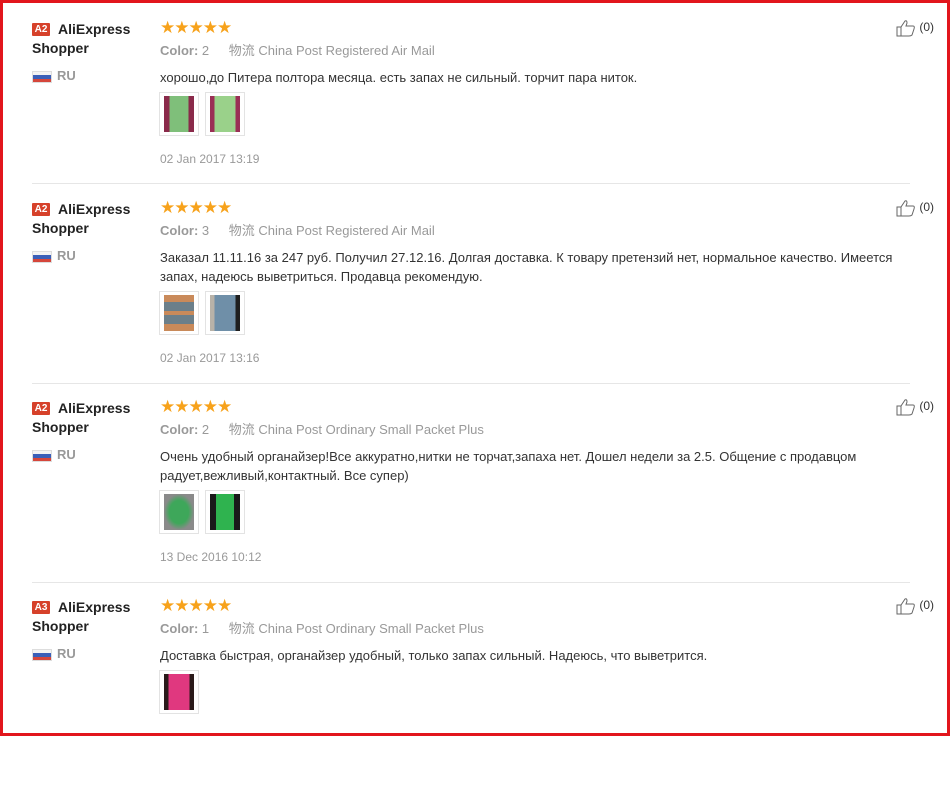 The image size is (950, 796). Describe the element at coordinates (210, 358) in the screenshot. I see `review-date: 02 Jan 2017 13:16` at that location.